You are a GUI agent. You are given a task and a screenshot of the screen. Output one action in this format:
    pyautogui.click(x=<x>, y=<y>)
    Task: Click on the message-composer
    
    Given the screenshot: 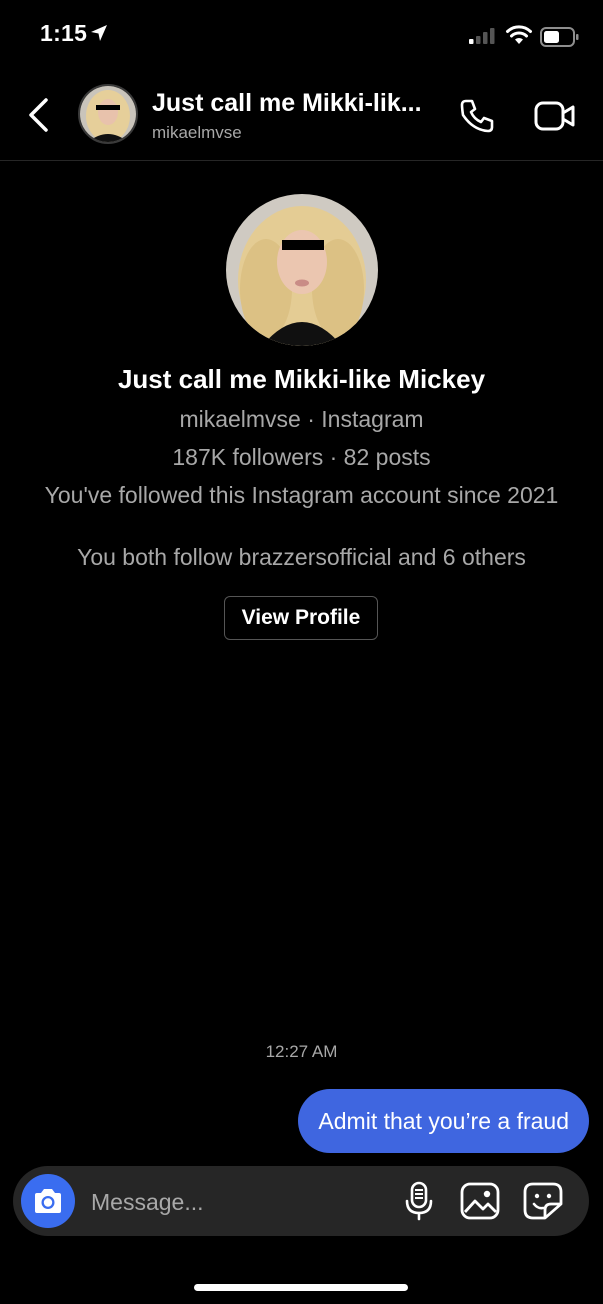 What is the action you would take?
    pyautogui.click(x=301, y=1201)
    